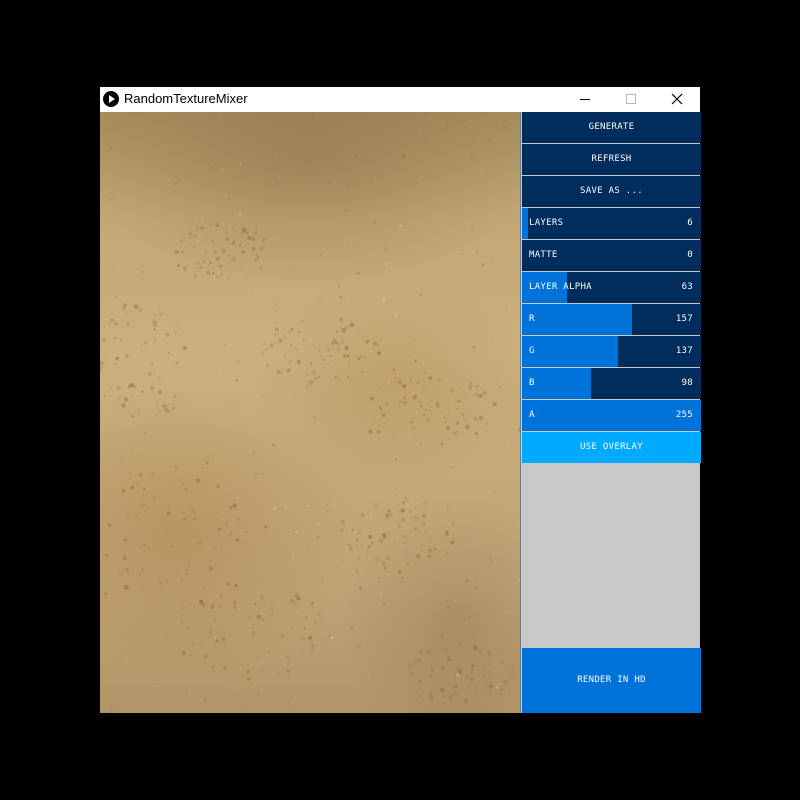  What do you see at coordinates (611, 287) in the screenshot?
I see `layer-alpha-slider: LAYER ALPHA 63` at bounding box center [611, 287].